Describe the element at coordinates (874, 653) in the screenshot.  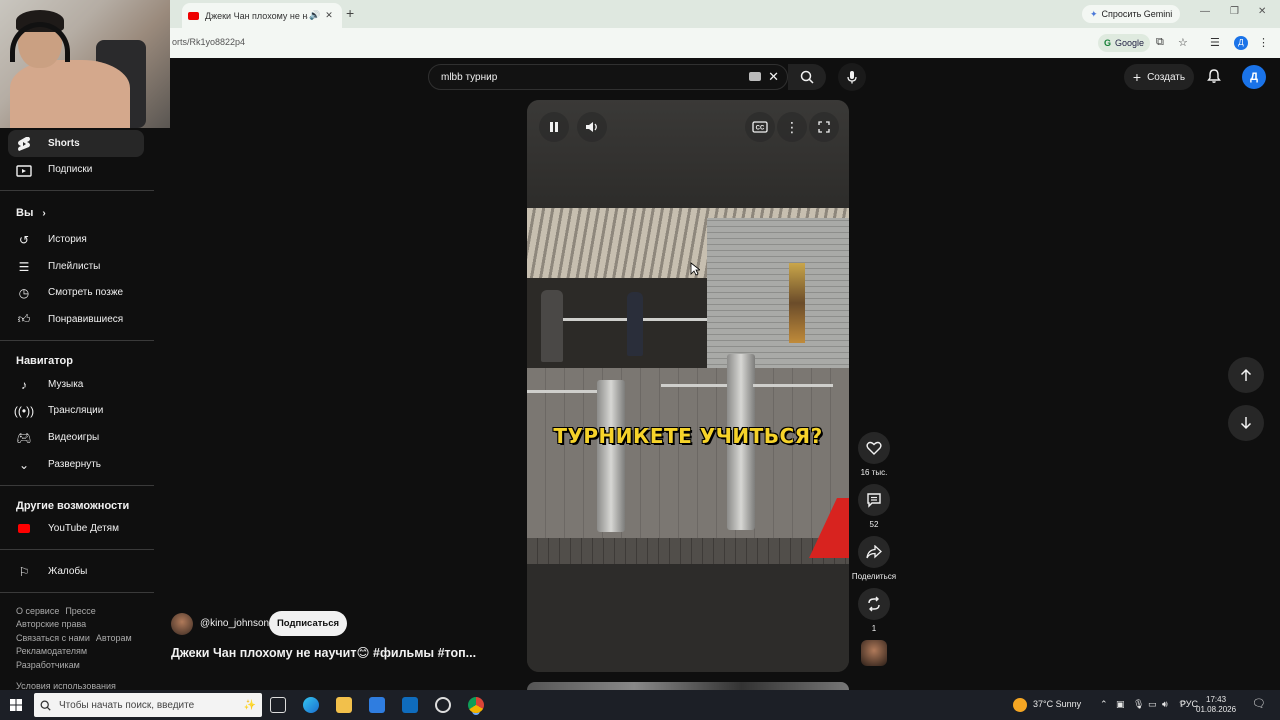
I see `sound-source-thumbnail` at that location.